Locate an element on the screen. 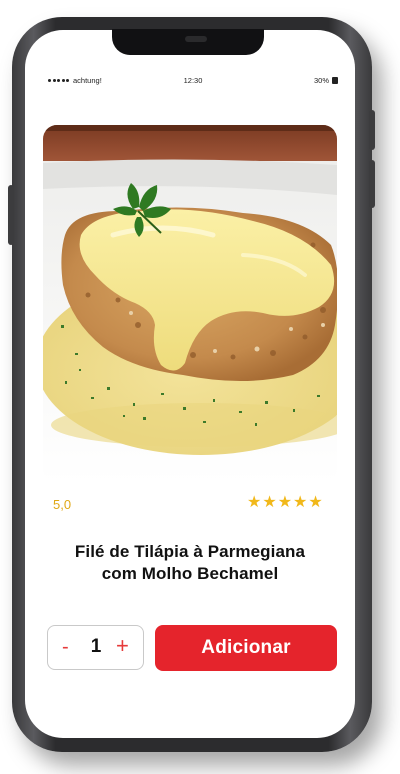  battery-icon is located at coordinates (335, 80).